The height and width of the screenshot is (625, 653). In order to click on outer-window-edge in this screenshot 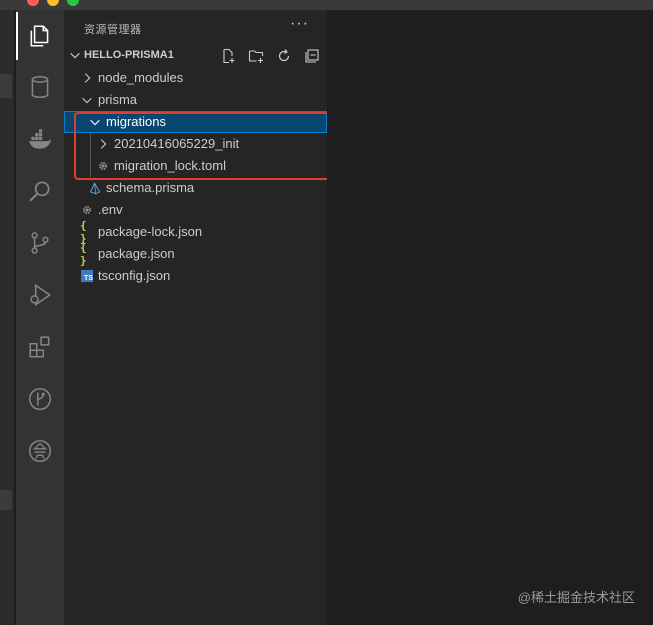, I will do `click(7, 317)`.